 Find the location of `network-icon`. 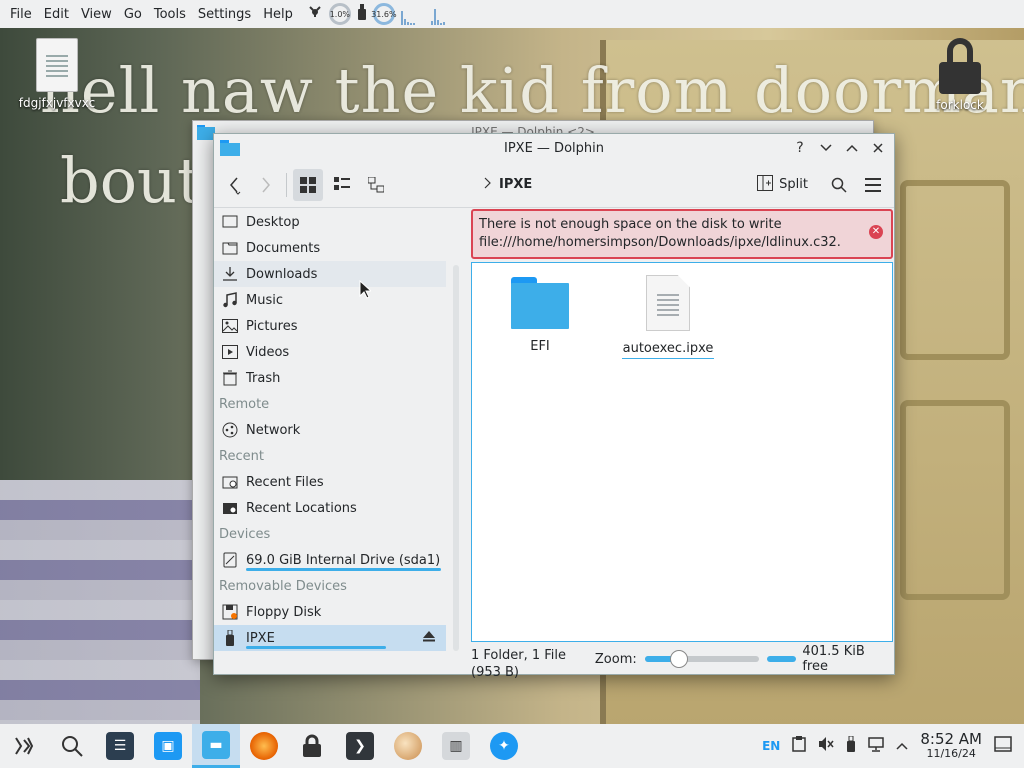

network-icon is located at coordinates (230, 430).